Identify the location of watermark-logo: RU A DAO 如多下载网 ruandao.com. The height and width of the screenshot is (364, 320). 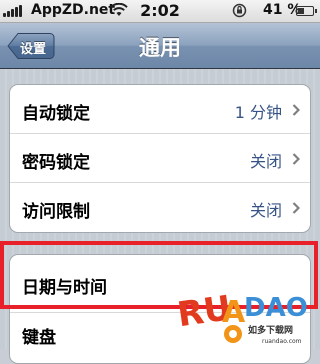
(242, 316).